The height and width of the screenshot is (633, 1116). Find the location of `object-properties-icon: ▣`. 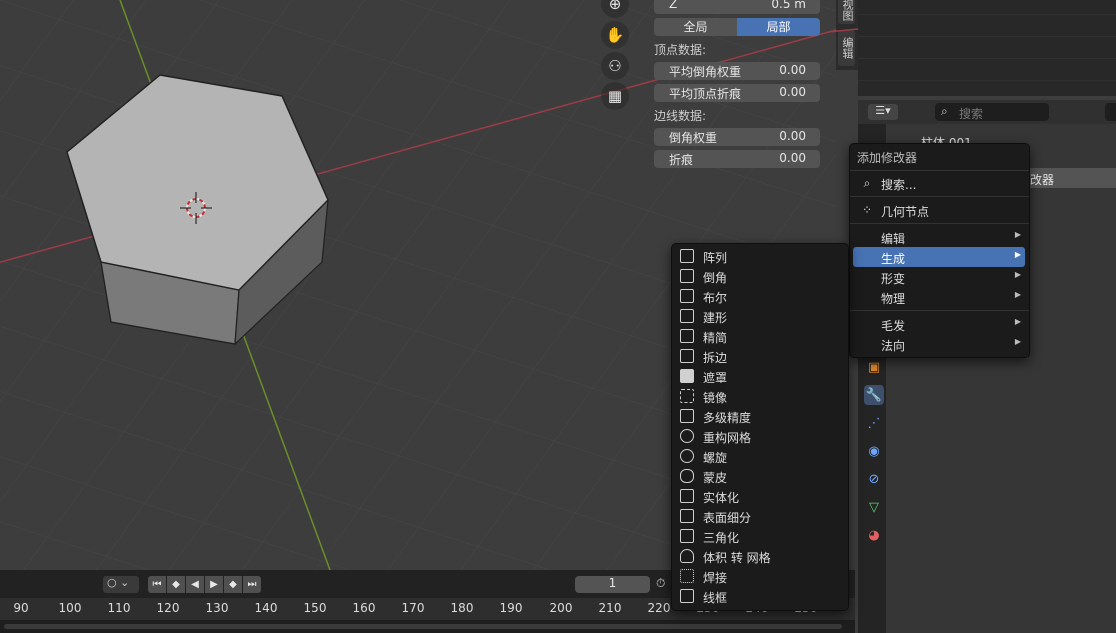

object-properties-icon: ▣ is located at coordinates (874, 367).